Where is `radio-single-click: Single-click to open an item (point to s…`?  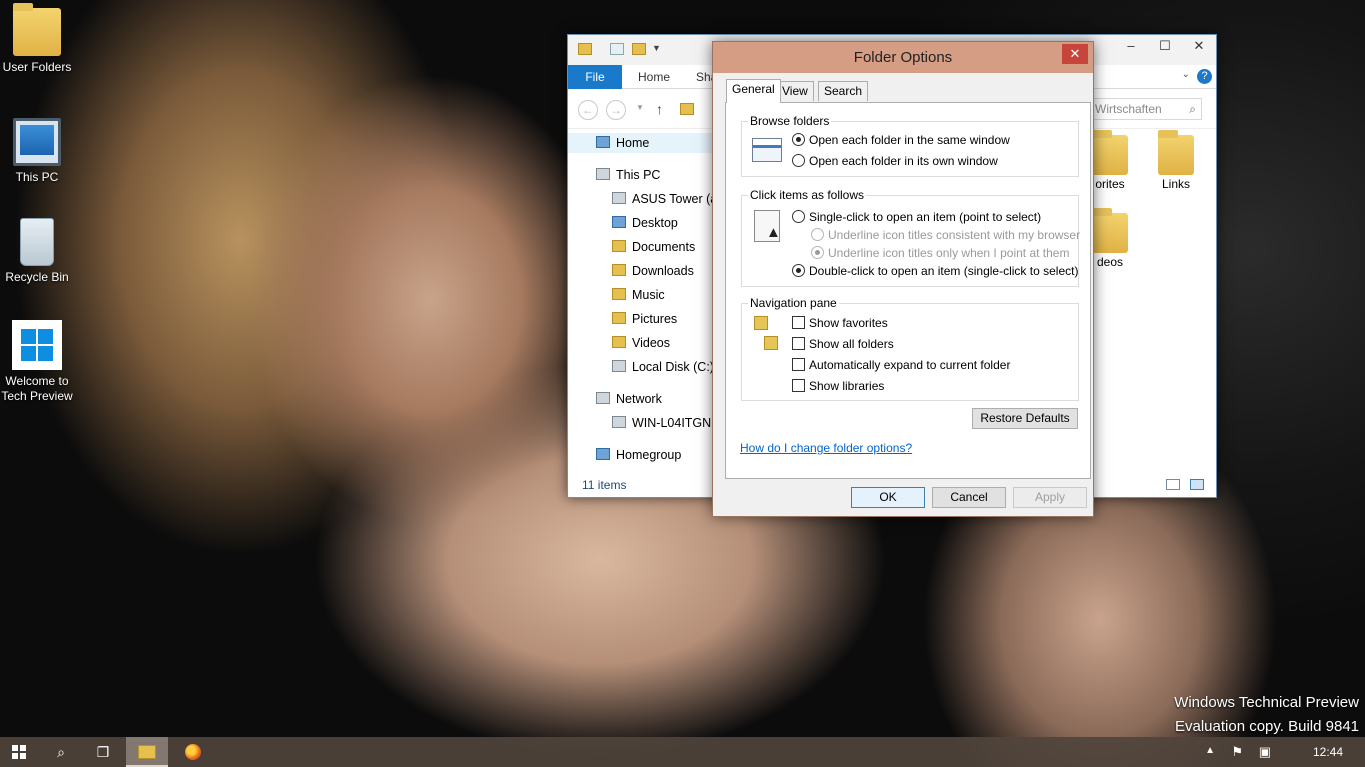
radio-single-click: Single-click to open an item (point to s… is located at coordinates (916, 217).